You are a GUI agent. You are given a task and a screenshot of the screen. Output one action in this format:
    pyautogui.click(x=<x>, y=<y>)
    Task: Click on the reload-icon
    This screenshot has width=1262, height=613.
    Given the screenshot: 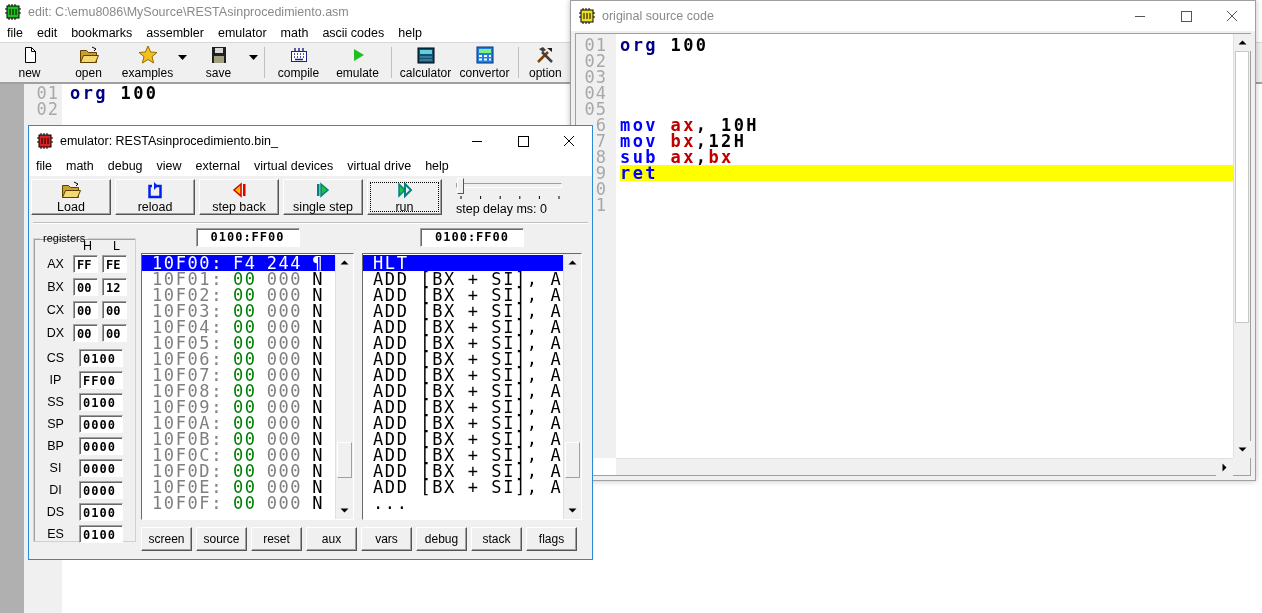 What is the action you would take?
    pyautogui.click(x=155, y=190)
    